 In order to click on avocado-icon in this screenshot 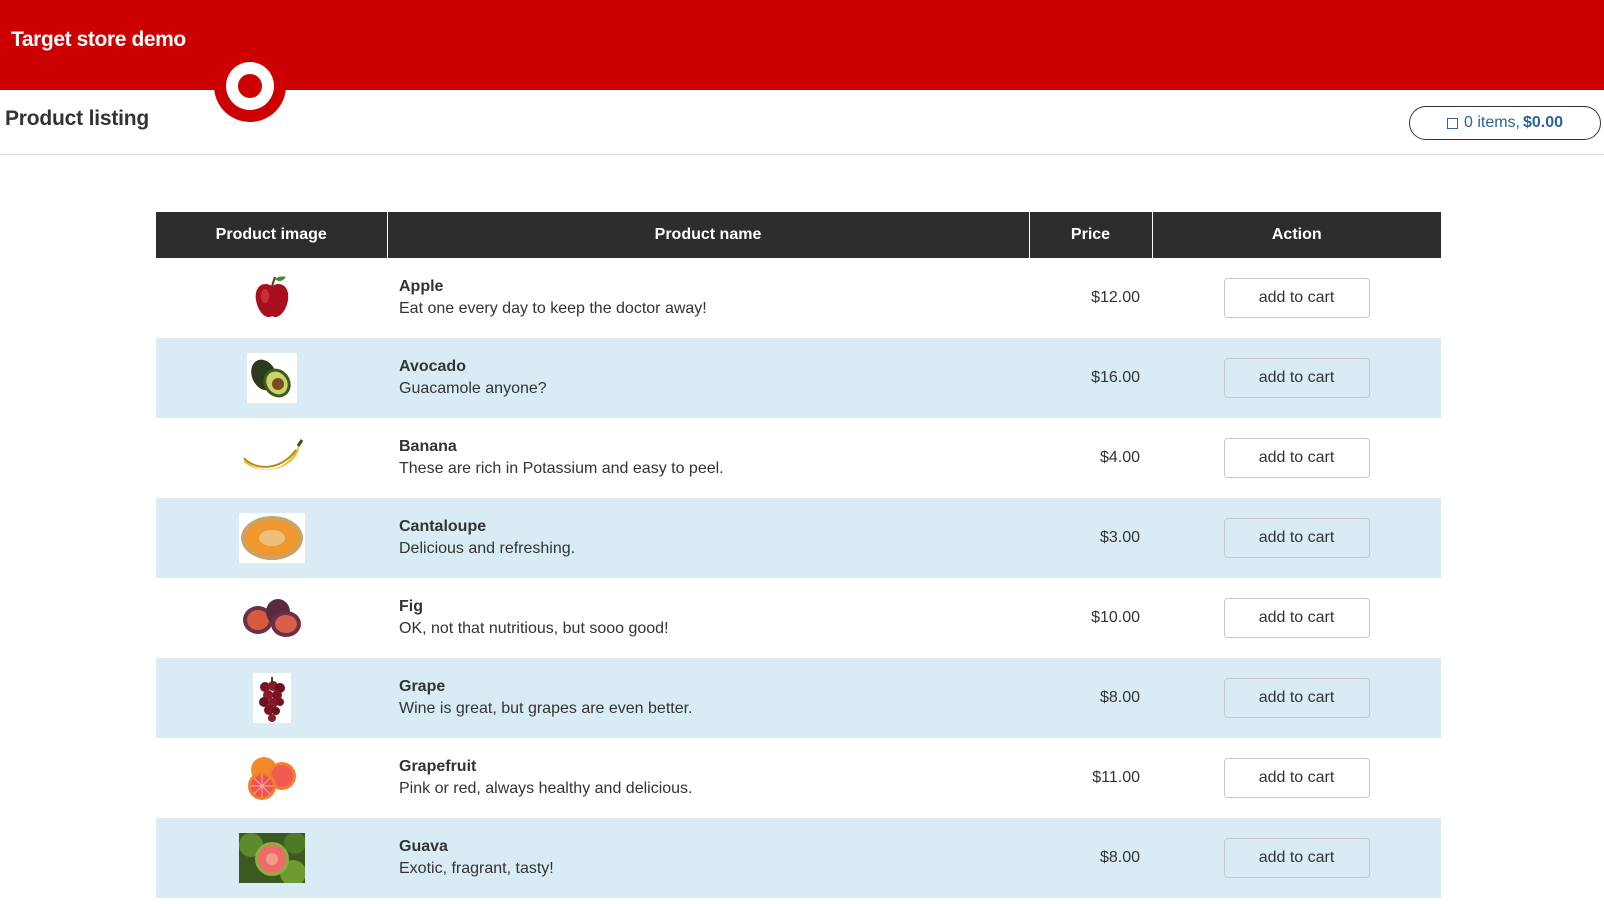, I will do `click(271, 378)`.